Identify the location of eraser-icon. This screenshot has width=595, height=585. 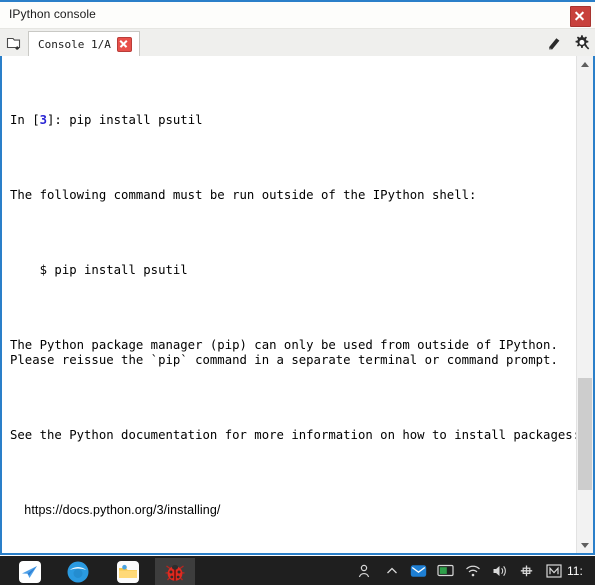
(554, 43).